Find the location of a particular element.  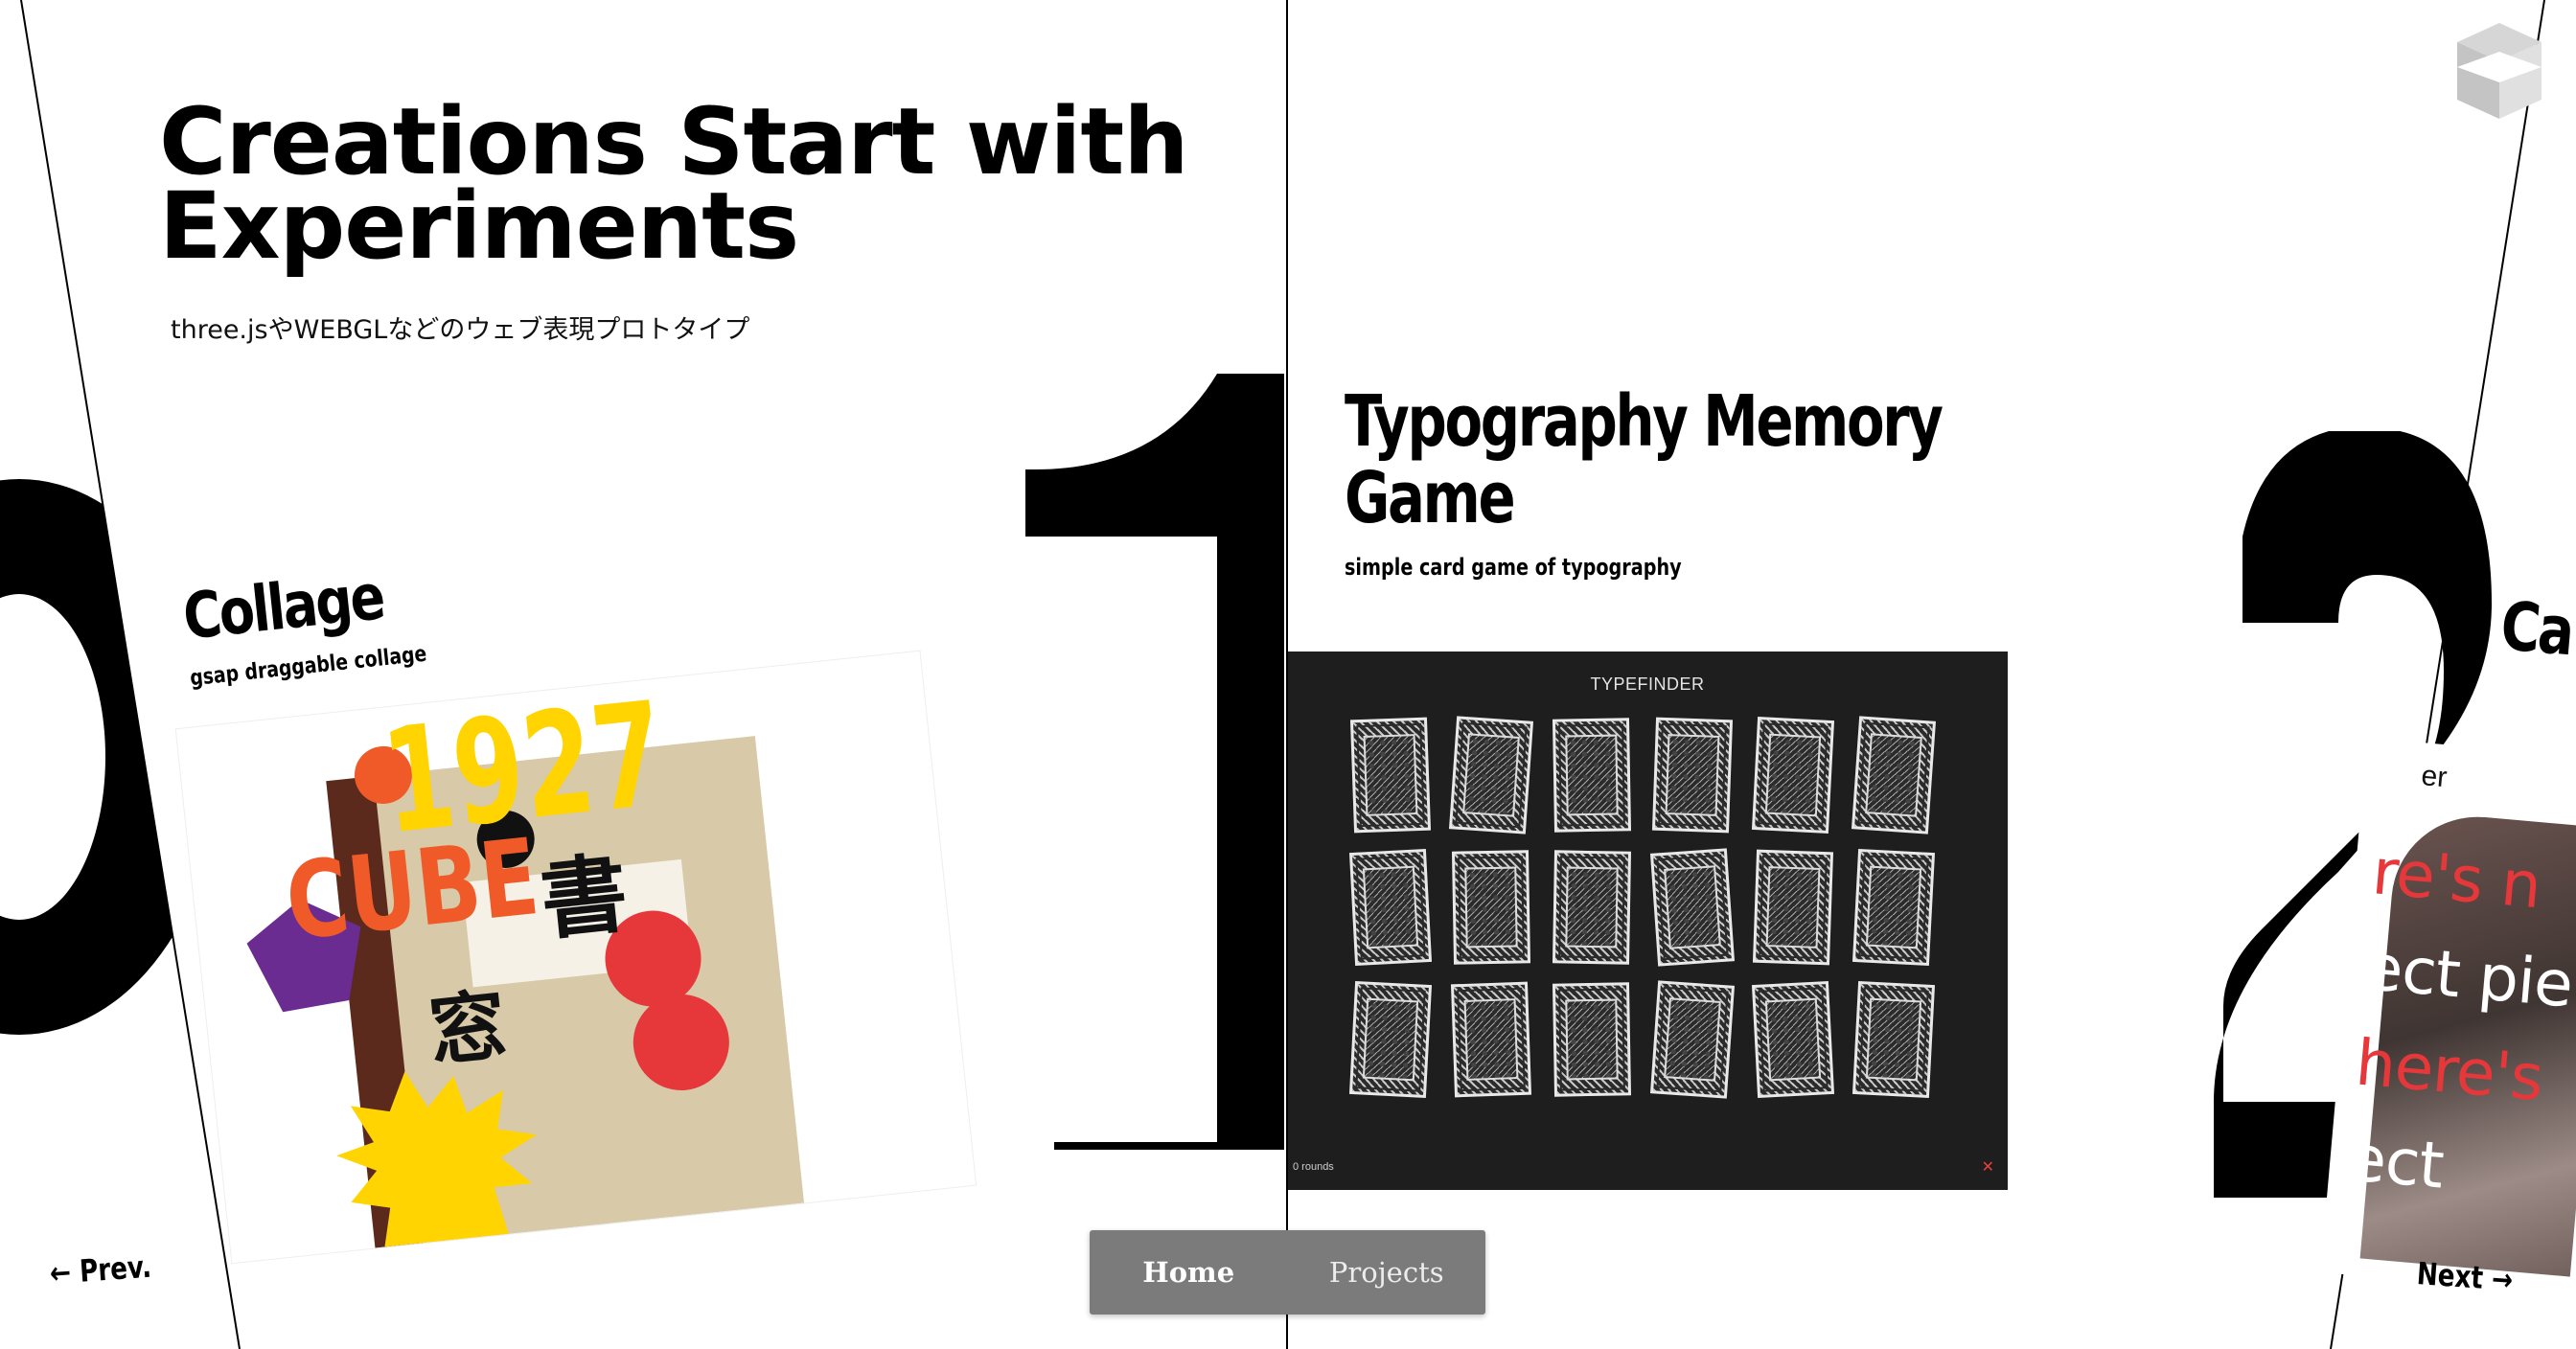

game-rounds: 0 rounds is located at coordinates (1313, 1167).